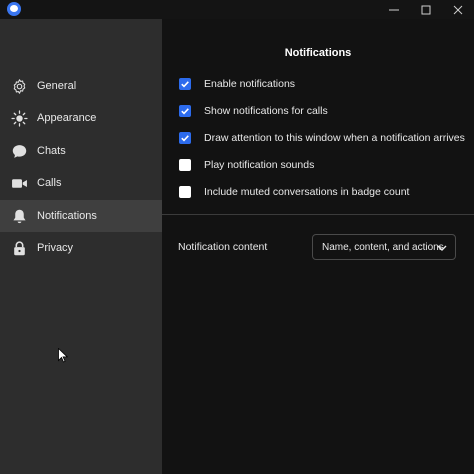  I want to click on notification-content-select: Name, content, and actions, so click(384, 247).